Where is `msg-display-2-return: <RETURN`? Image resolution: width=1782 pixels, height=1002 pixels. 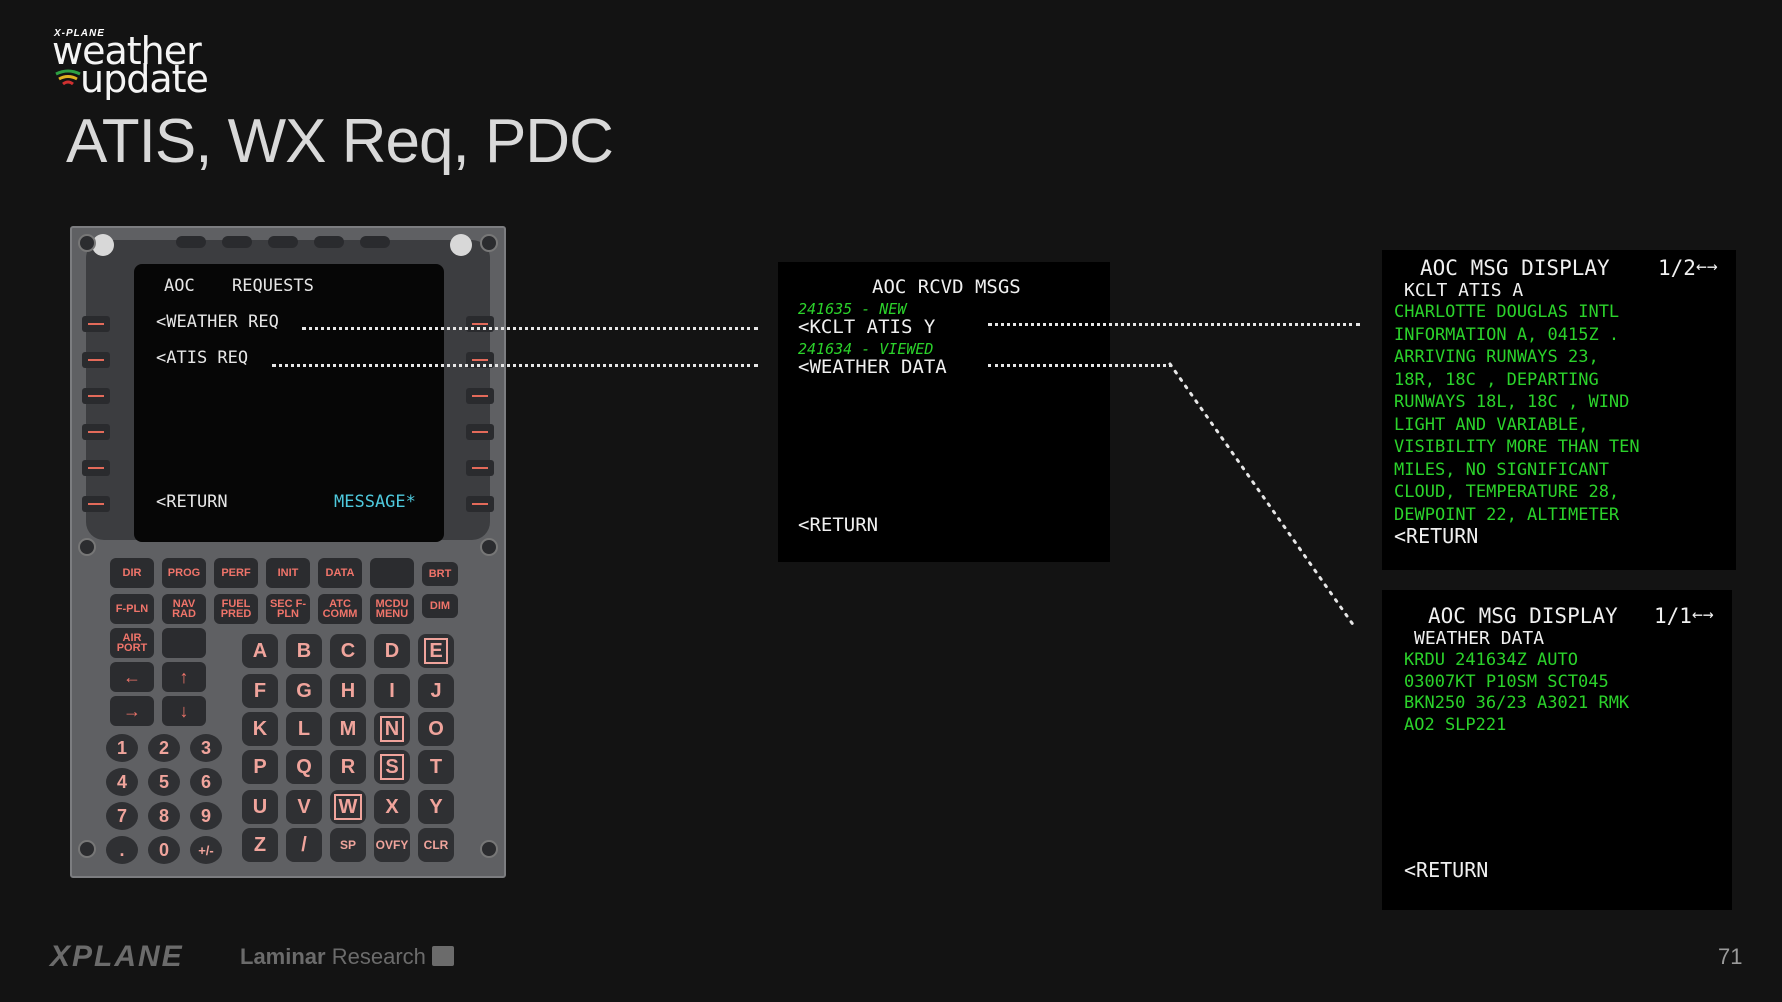 msg-display-2-return: <RETURN is located at coordinates (1446, 870).